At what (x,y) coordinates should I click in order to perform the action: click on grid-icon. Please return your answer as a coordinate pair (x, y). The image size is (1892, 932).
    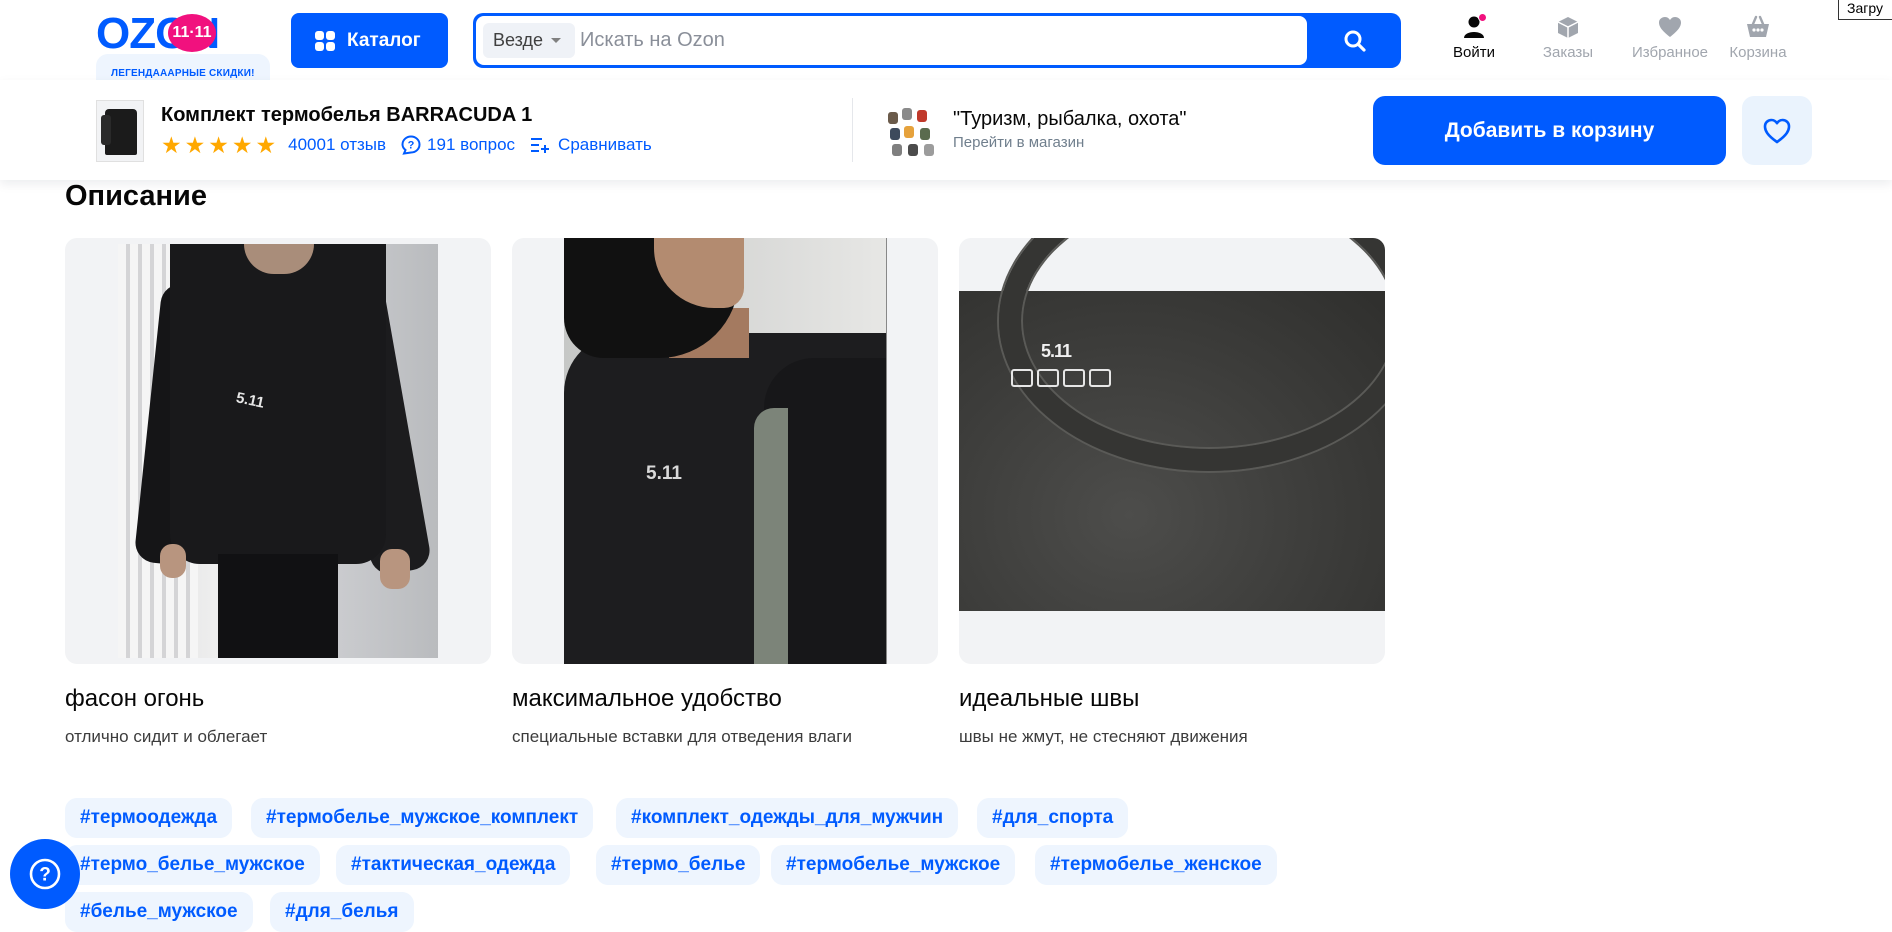
    Looking at the image, I should click on (325, 40).